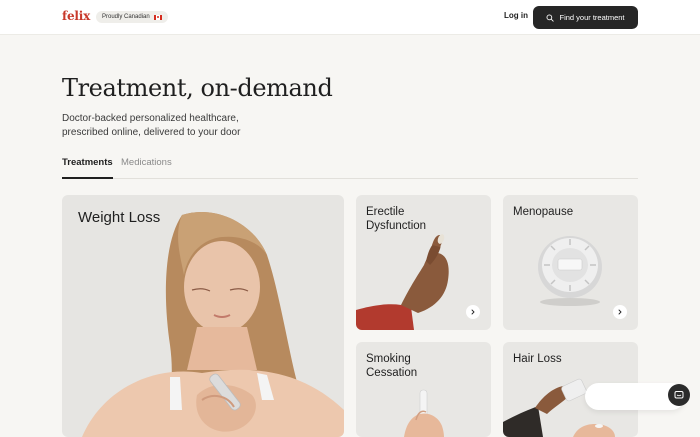 This screenshot has height=437, width=700. I want to click on felix-logo: felix, so click(76, 16).